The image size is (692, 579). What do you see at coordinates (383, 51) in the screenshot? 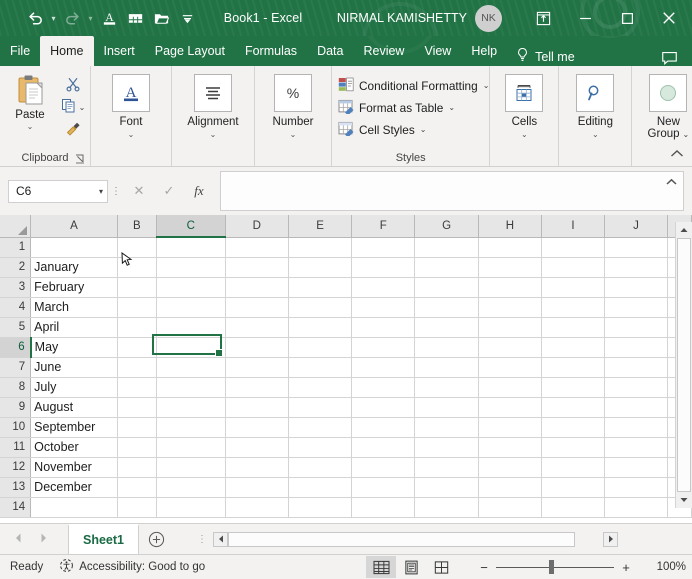
I see `tab-review: Review` at bounding box center [383, 51].